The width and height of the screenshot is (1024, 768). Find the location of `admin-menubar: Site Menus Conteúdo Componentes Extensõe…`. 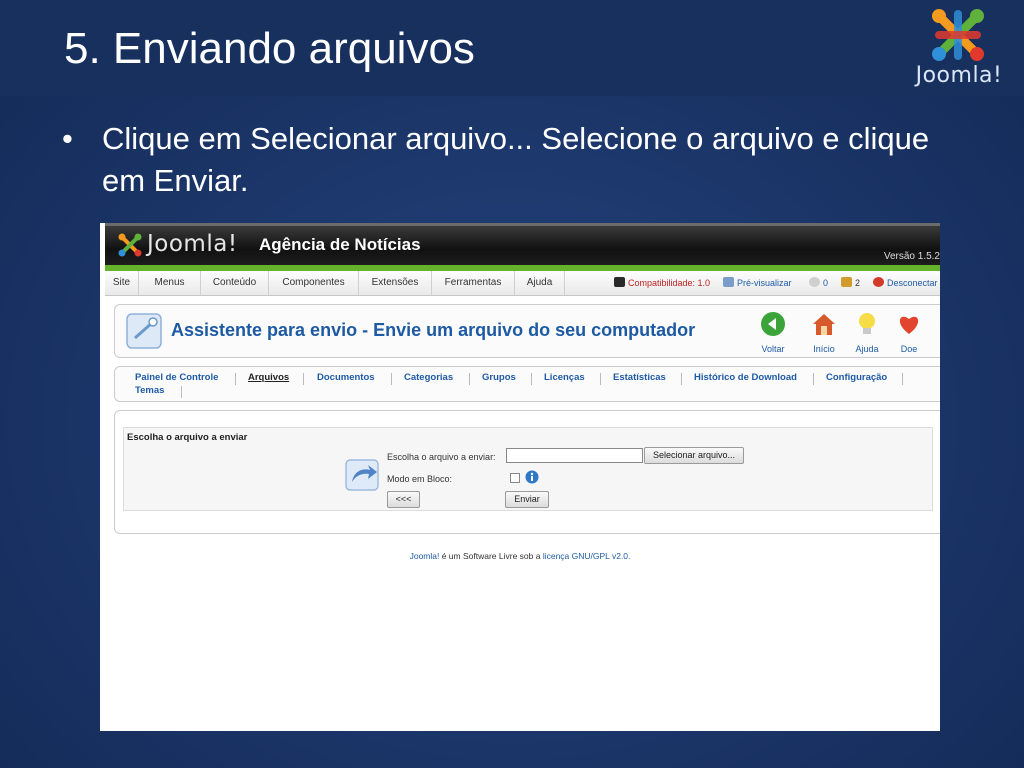

admin-menubar: Site Menus Conteúdo Componentes Extensõe… is located at coordinates (522, 283).